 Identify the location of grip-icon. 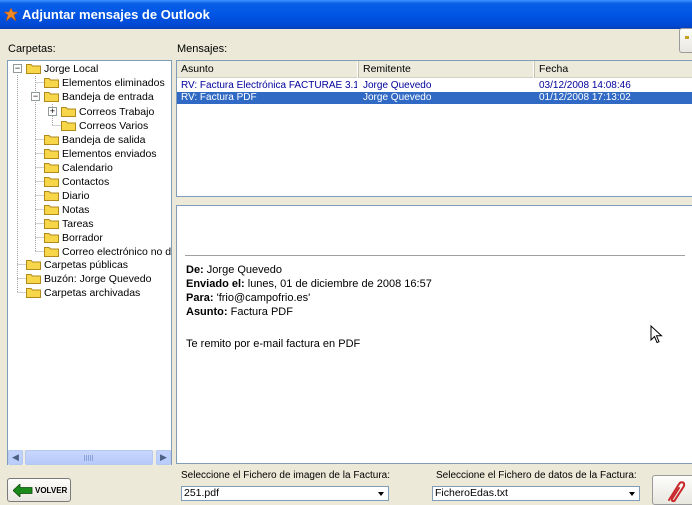
(88, 458).